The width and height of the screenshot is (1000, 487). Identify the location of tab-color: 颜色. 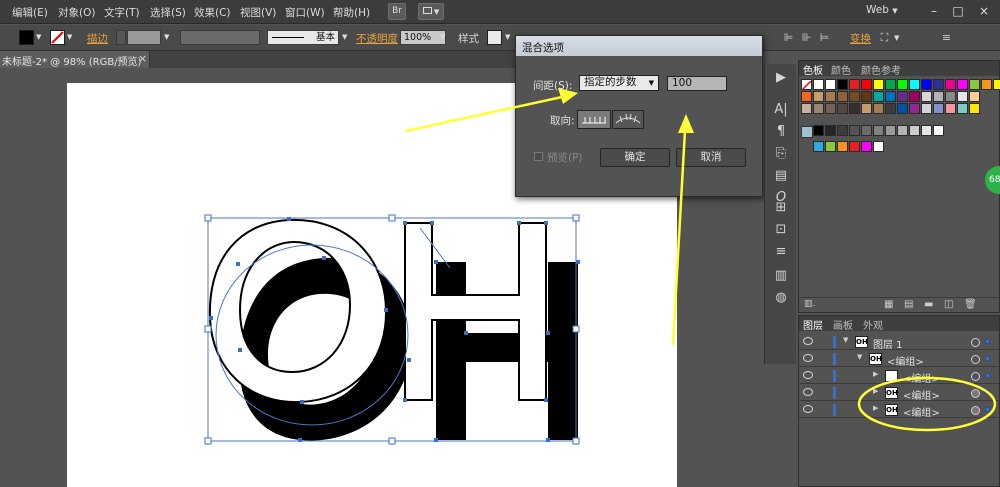
(841, 69).